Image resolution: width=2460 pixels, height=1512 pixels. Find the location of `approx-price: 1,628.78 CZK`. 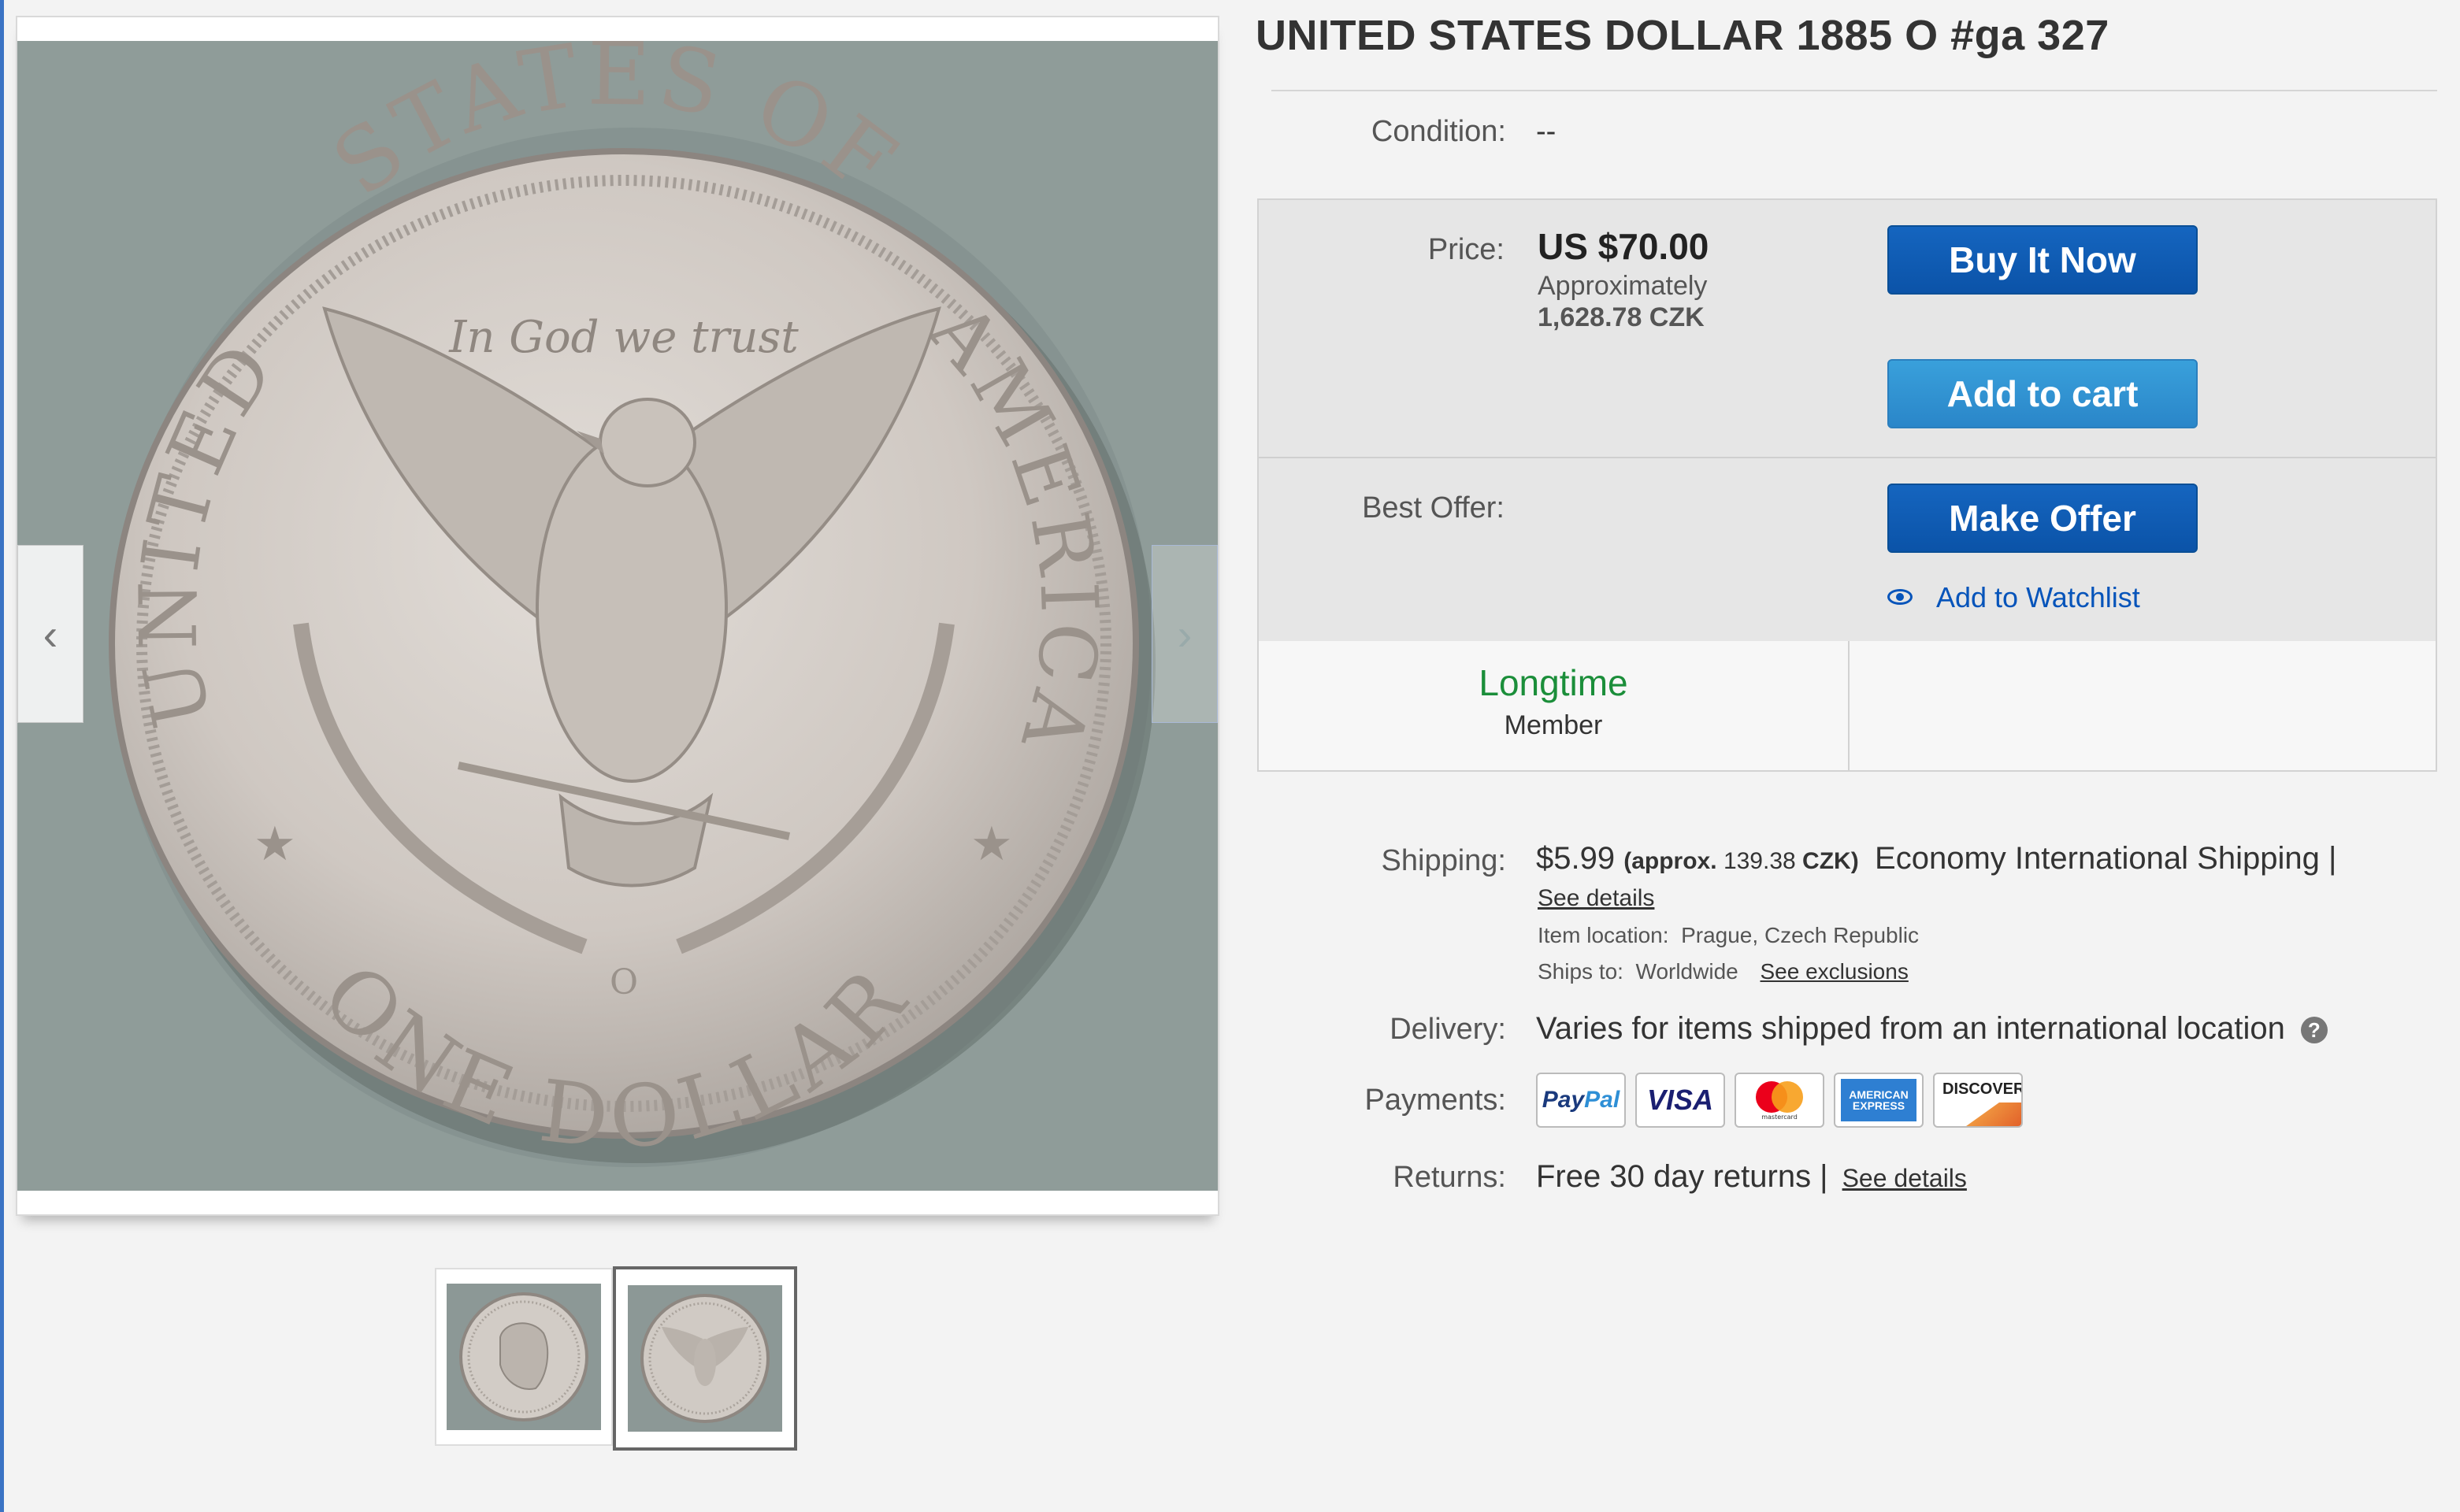

approx-price: 1,628.78 CZK is located at coordinates (1621, 317).